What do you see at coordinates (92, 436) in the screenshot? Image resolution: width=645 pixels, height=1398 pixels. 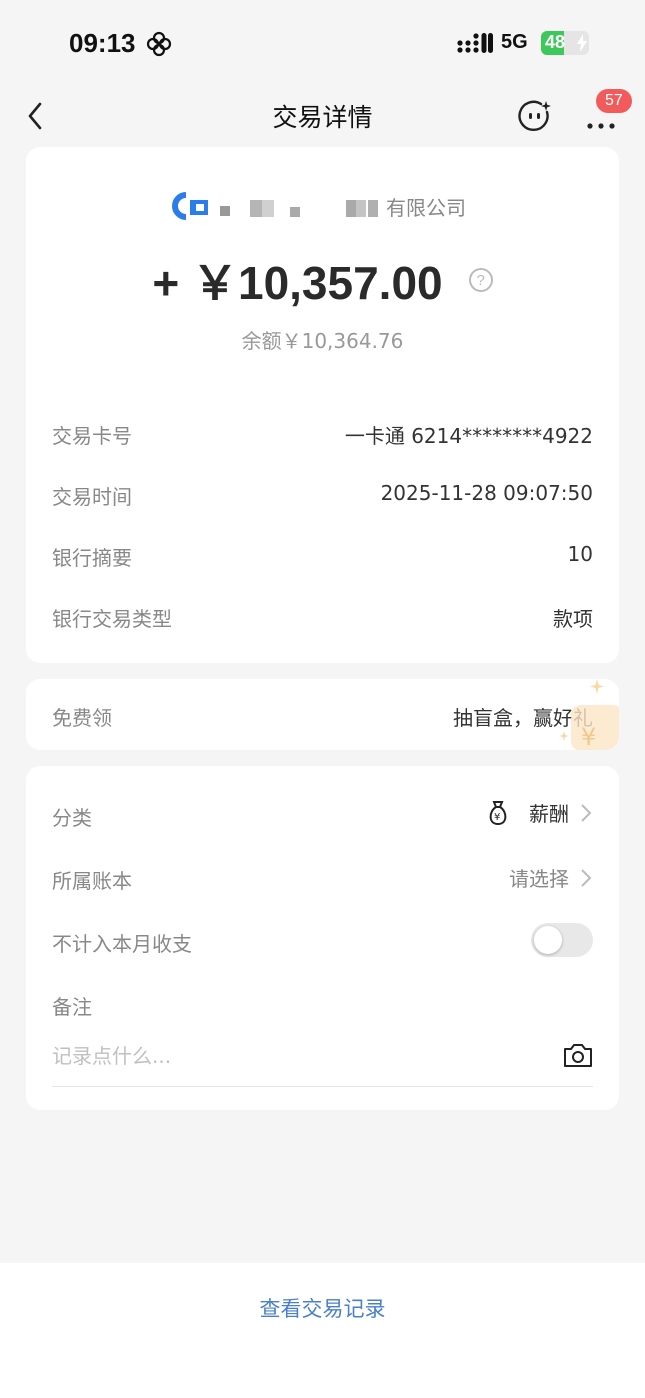 I see `detail-label: 交易卡号` at bounding box center [92, 436].